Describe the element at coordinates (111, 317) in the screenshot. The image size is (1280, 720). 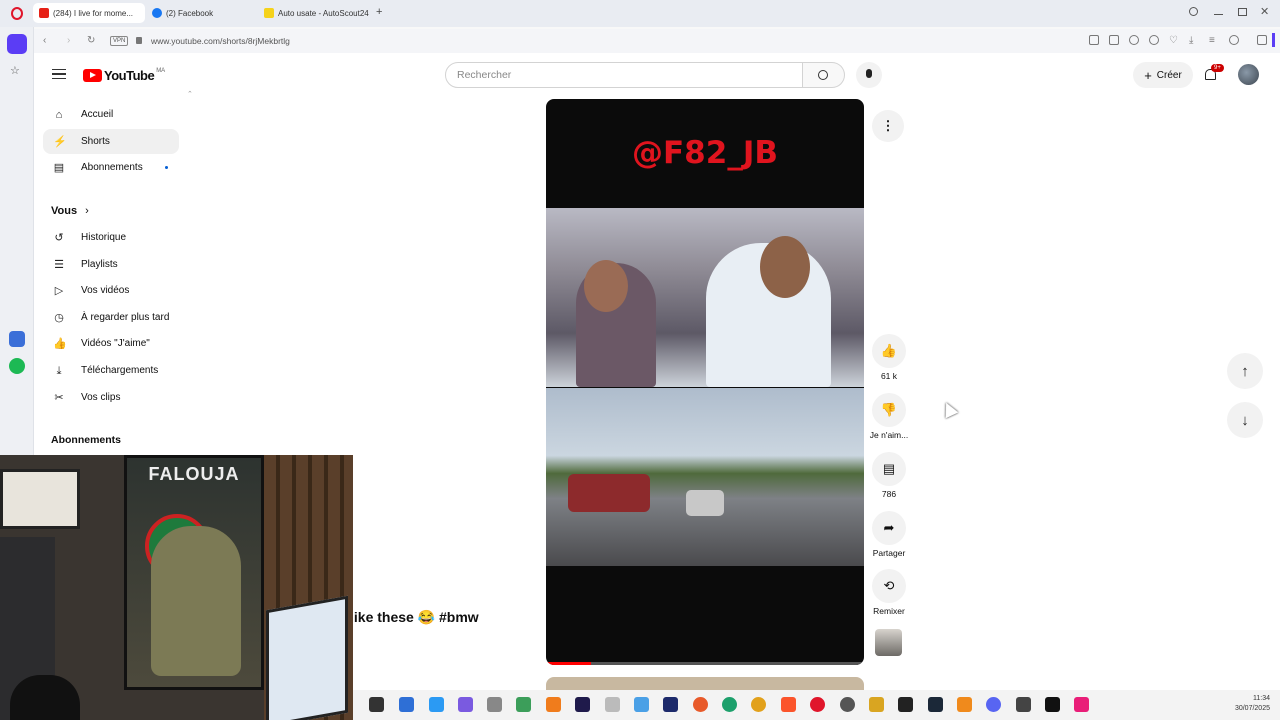
I see `sidebar-item-watch-later: ◷ À regarder plus tard` at that location.